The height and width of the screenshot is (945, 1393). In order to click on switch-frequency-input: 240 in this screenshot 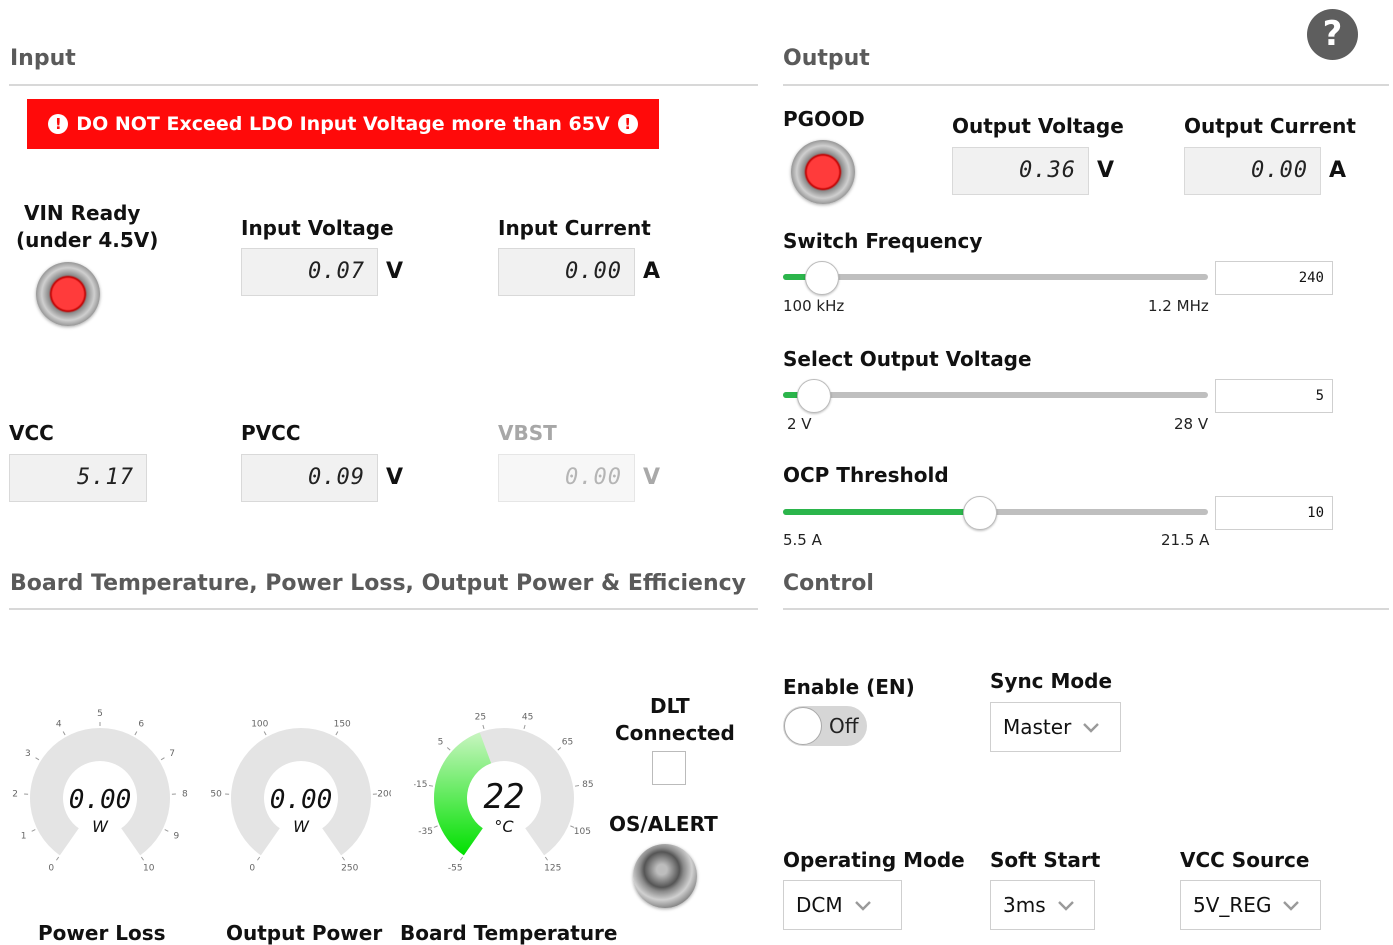, I will do `click(1274, 278)`.